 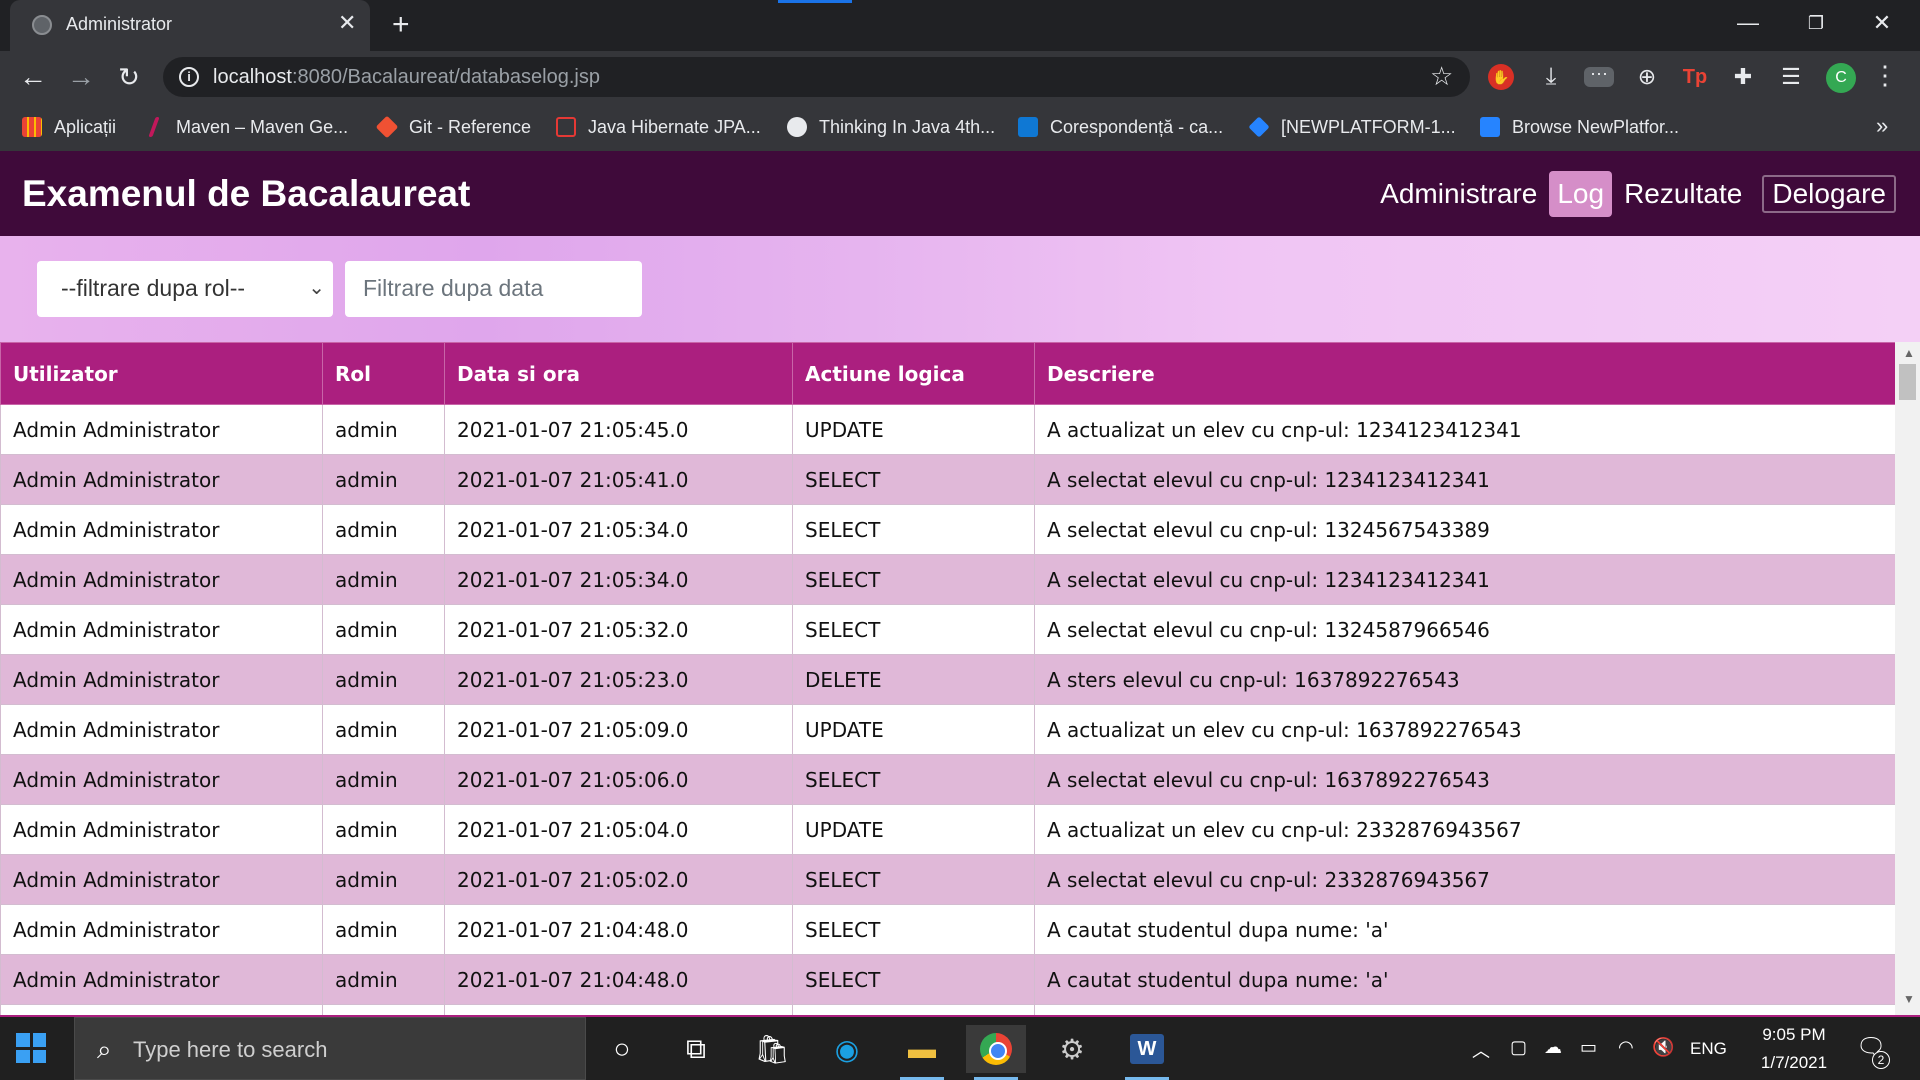 I want to click on close-window-button: ✕, so click(x=1882, y=23).